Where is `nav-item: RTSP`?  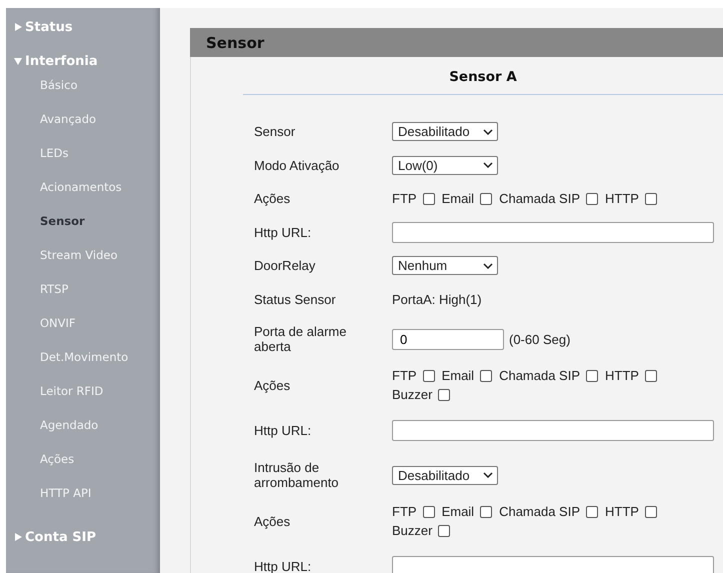 nav-item: RTSP is located at coordinates (83, 299).